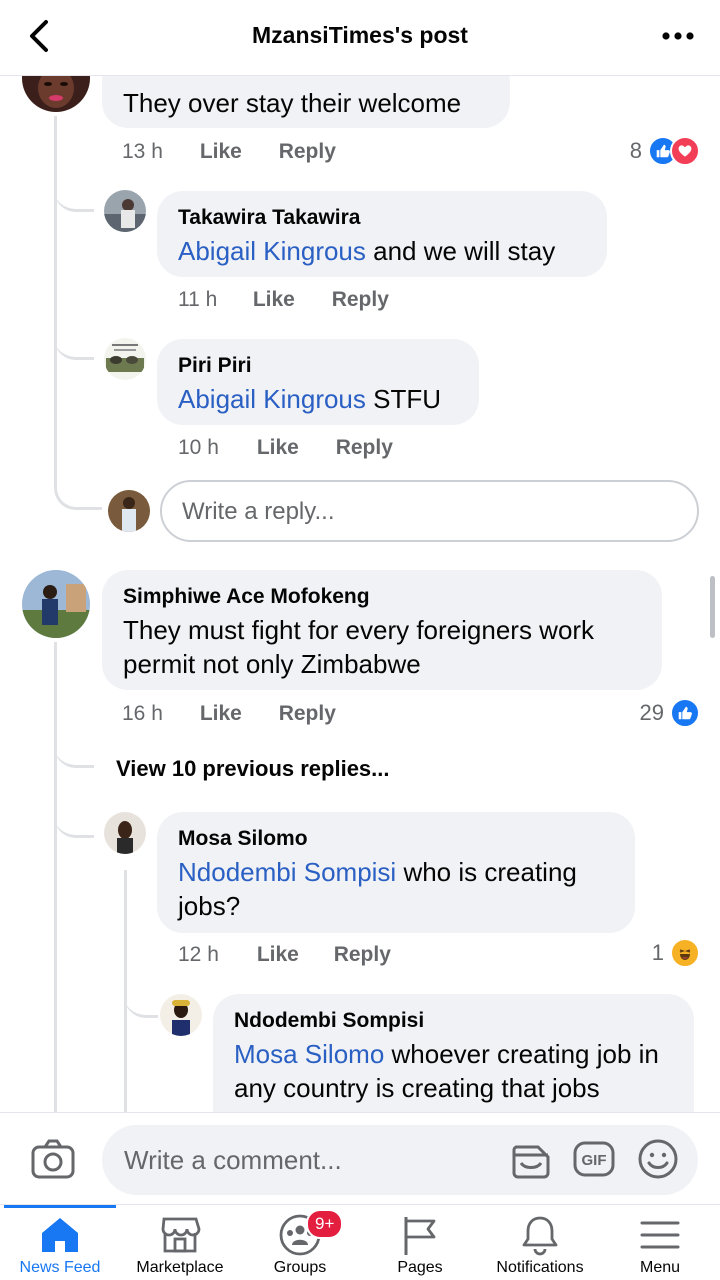 This screenshot has height=1280, width=720. I want to click on comment-time: 13 h, so click(142, 151).